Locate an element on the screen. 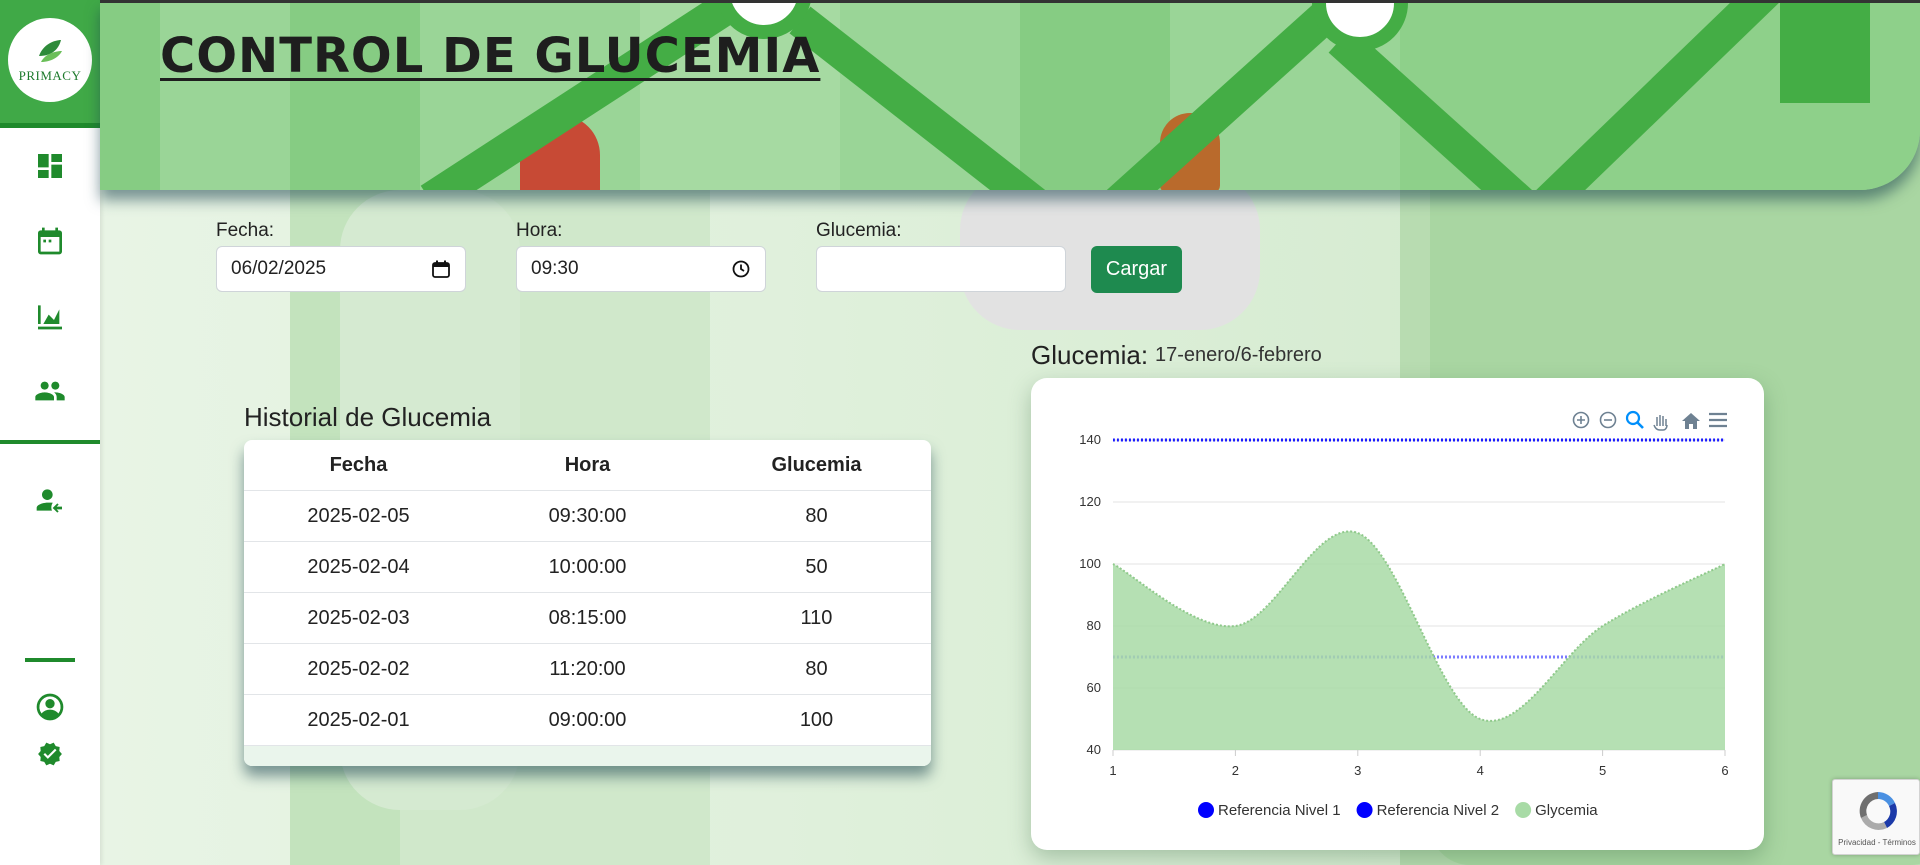 This screenshot has width=1920, height=865. glucemia-label: Glucemia: is located at coordinates (859, 230).